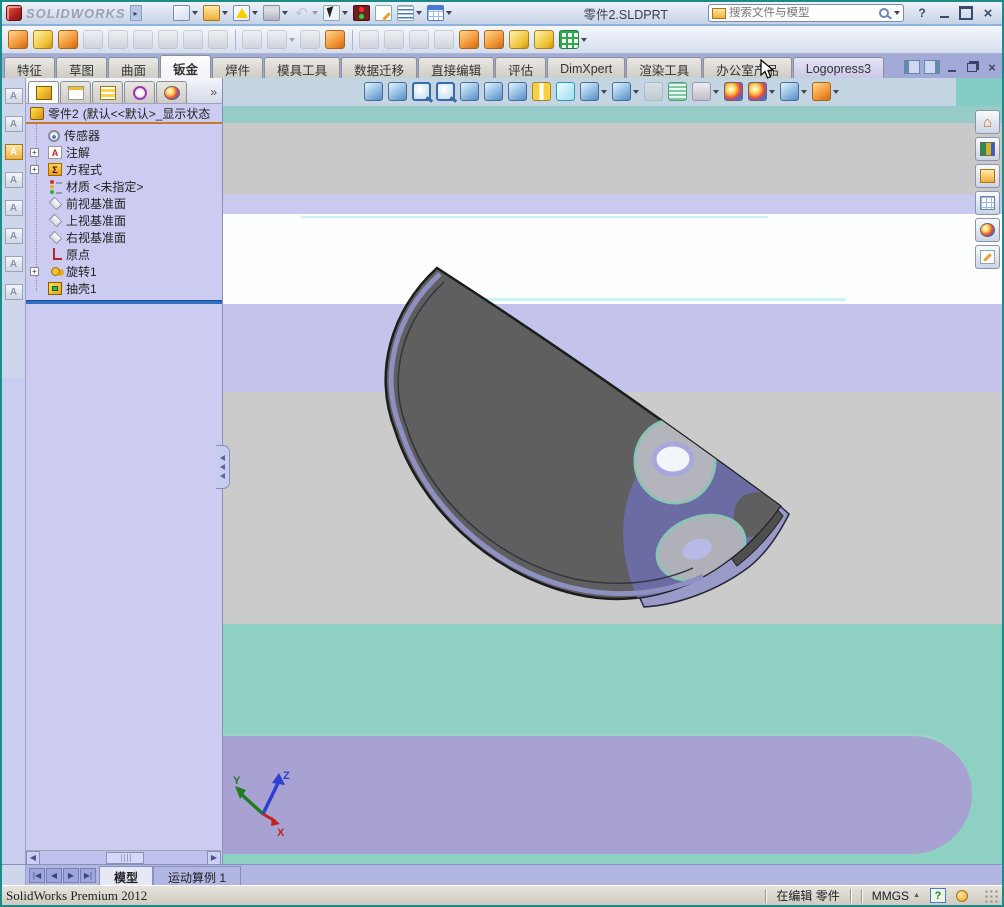 The width and height of the screenshot is (1004, 907). I want to click on custom-properties-icon, so click(987, 257).